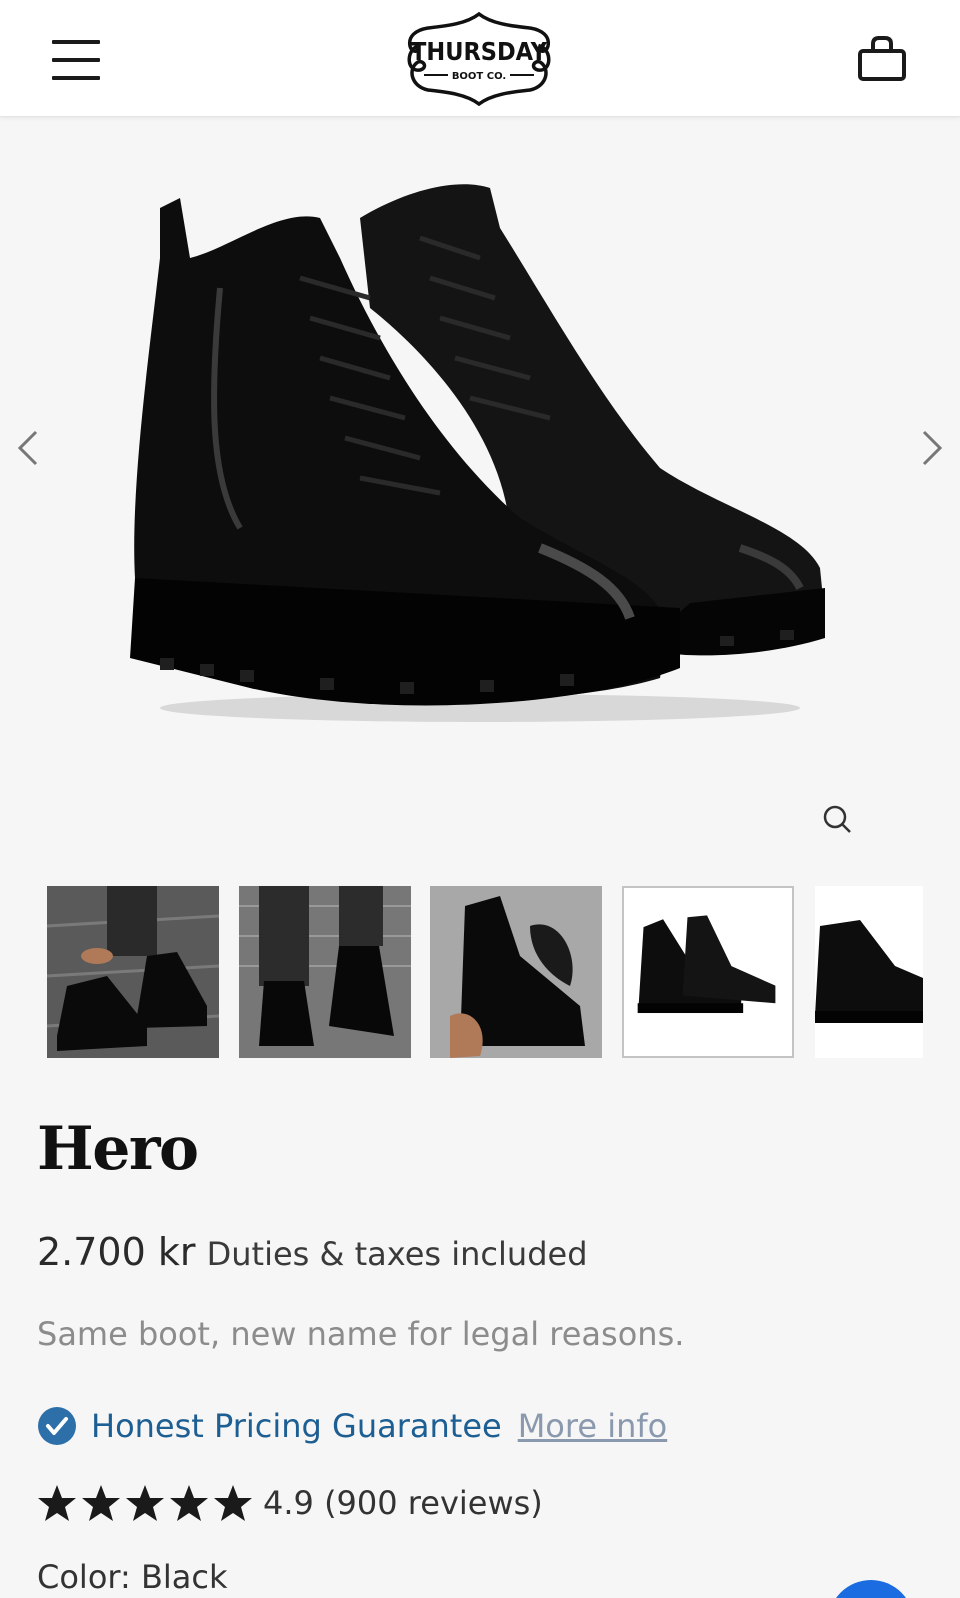 This screenshot has height=1598, width=960. I want to click on product-subtitle: Same boot, new name for legal reasons., so click(361, 1334).